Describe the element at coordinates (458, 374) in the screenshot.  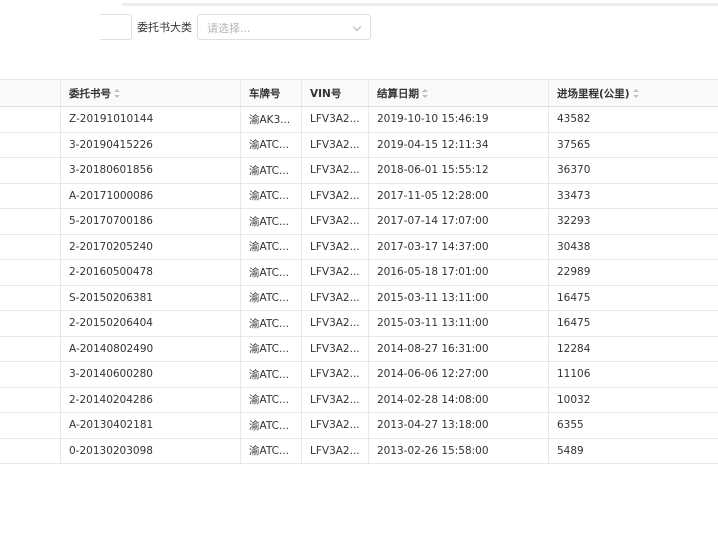
I see `settle-date-cell: 2014-06-06 12:27:00` at that location.